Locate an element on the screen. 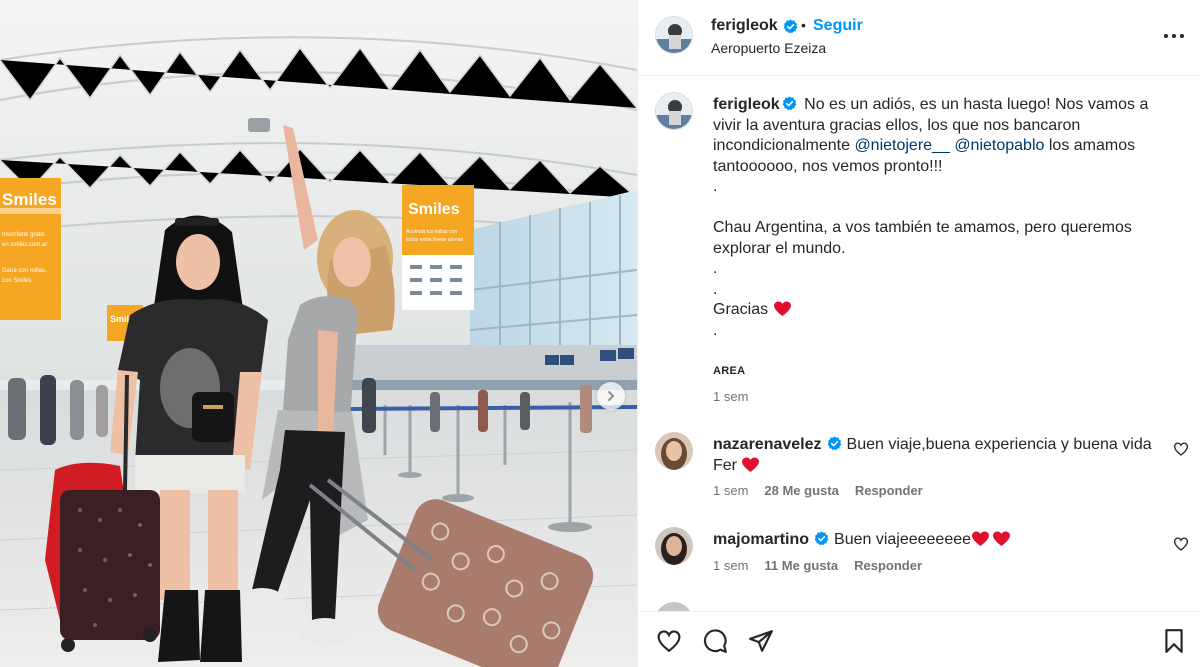 This screenshot has width=1200, height=667. post-header: ferigleok • Seguir Aeropuerto Ezeiza is located at coordinates (919, 38).